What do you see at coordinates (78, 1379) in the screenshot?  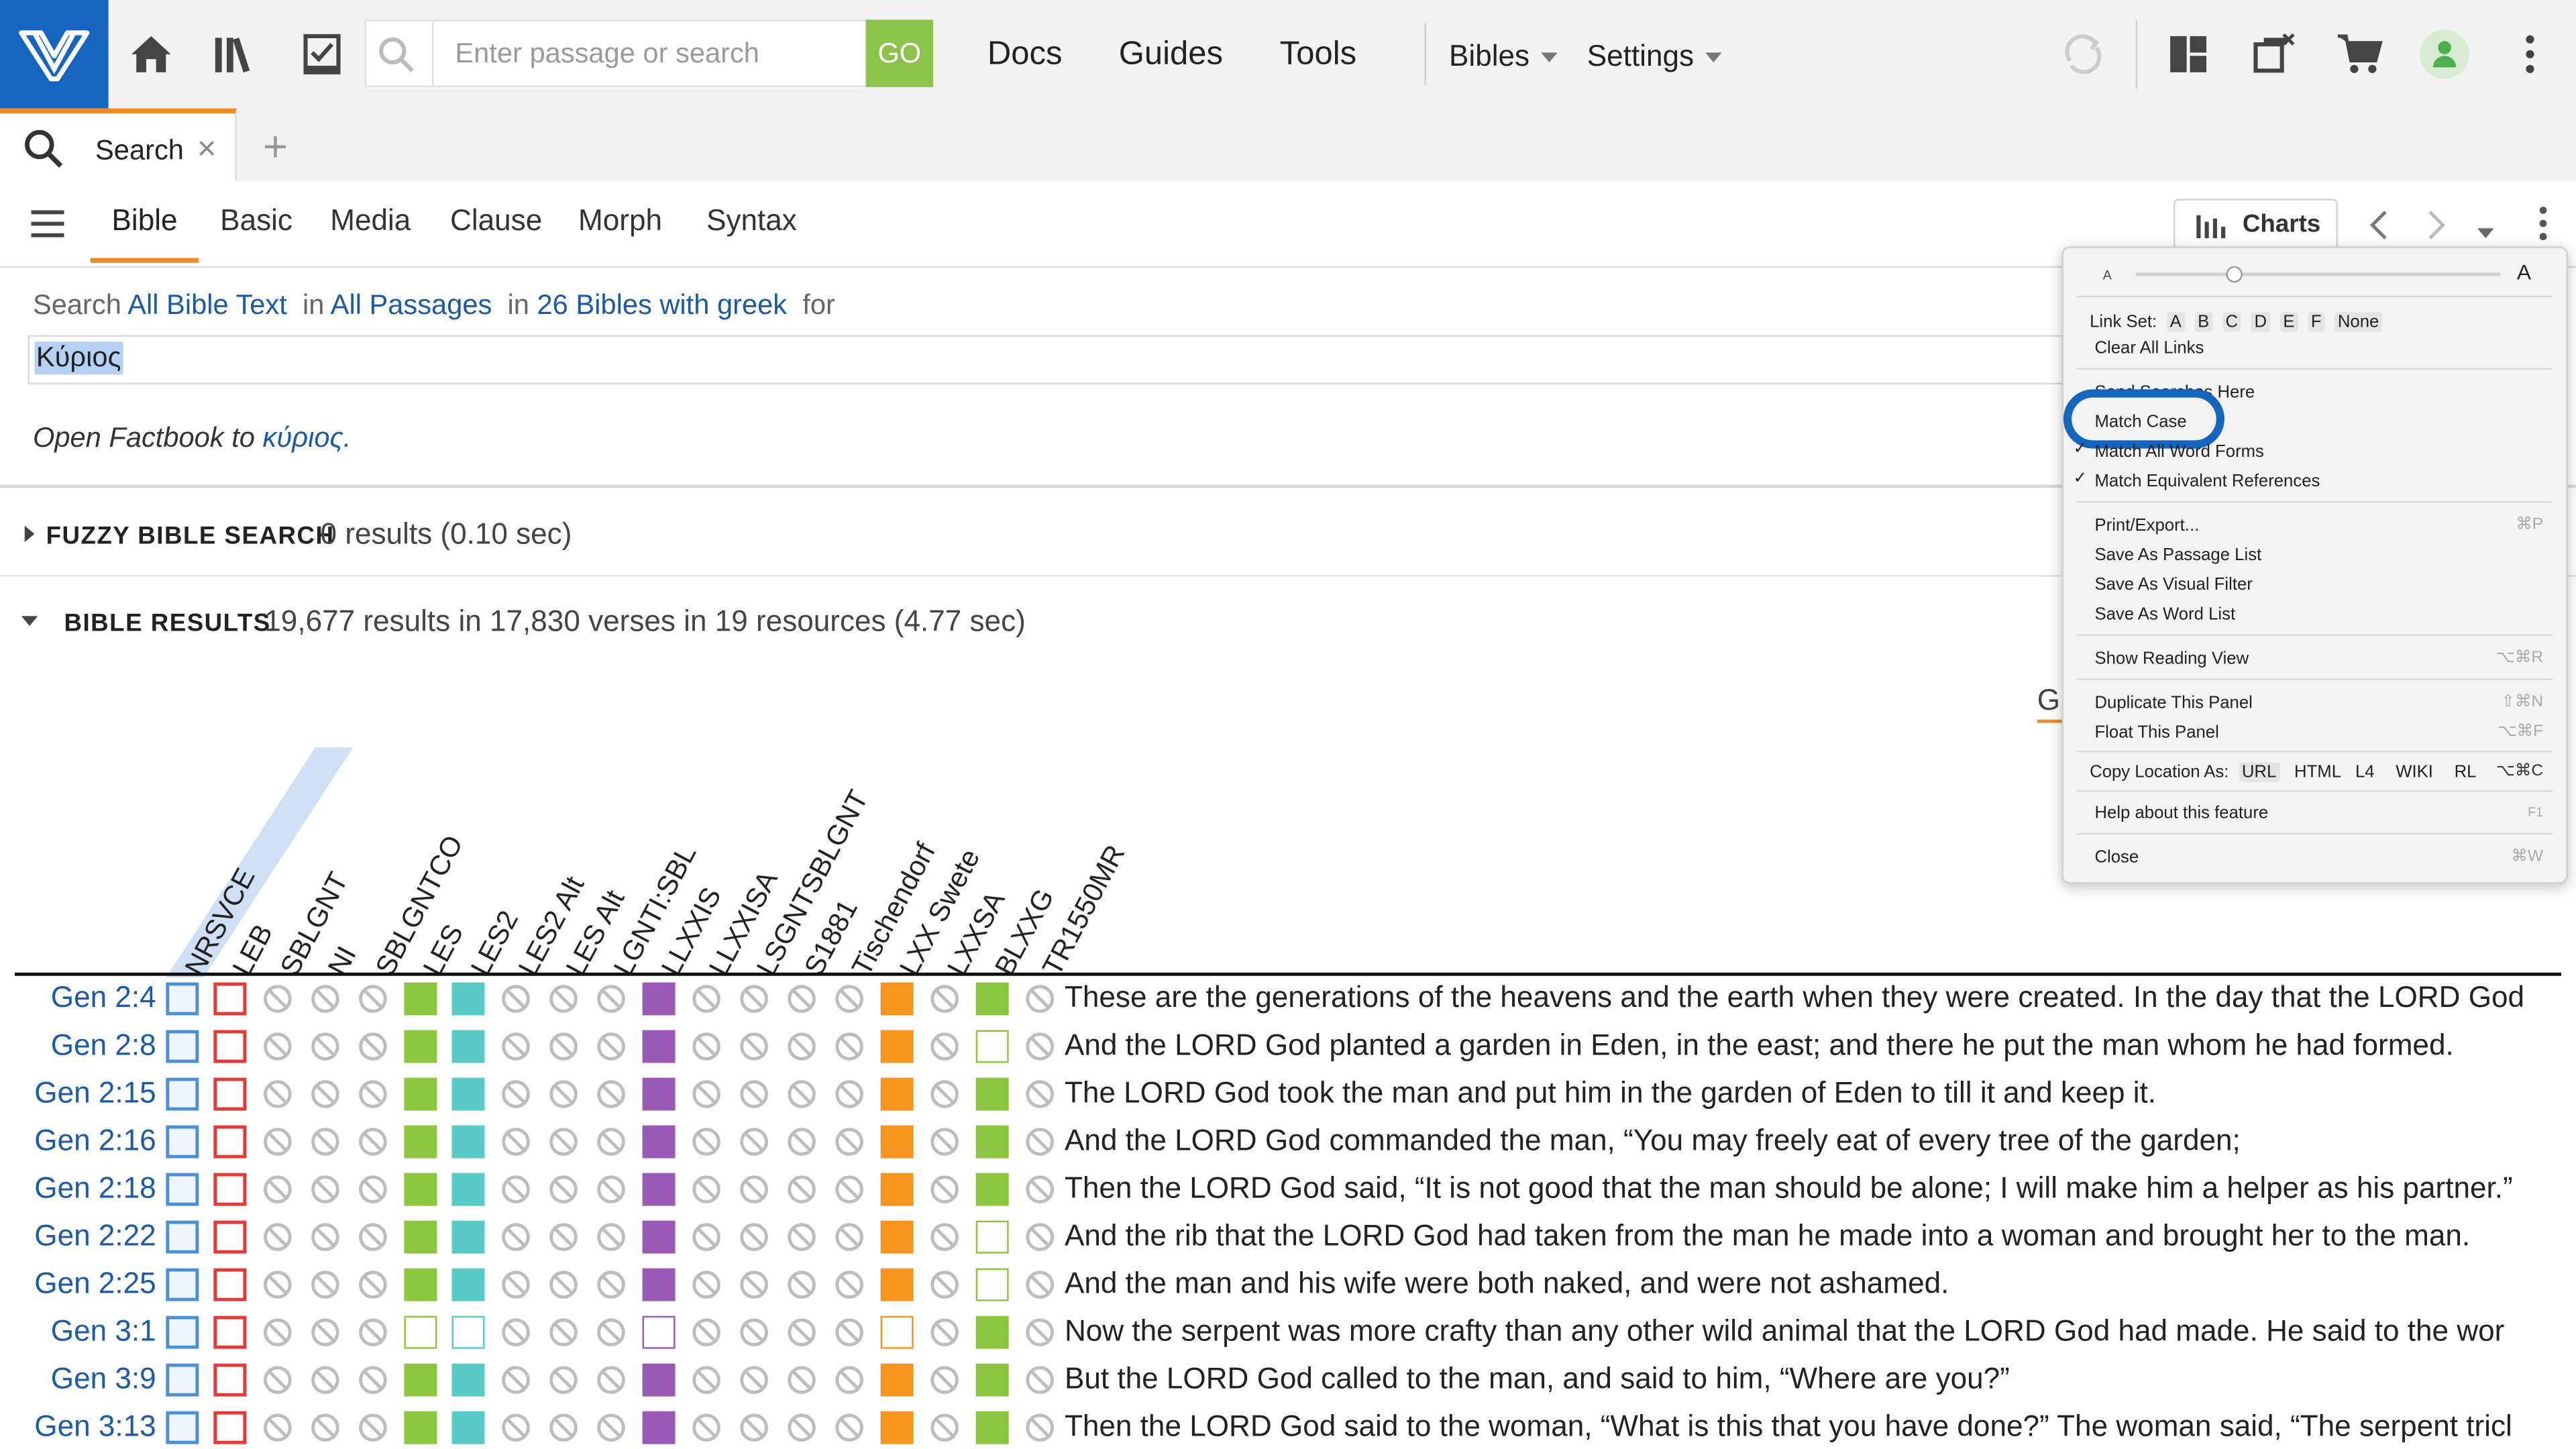 I see `verse-reference-link: Gen 3:9` at bounding box center [78, 1379].